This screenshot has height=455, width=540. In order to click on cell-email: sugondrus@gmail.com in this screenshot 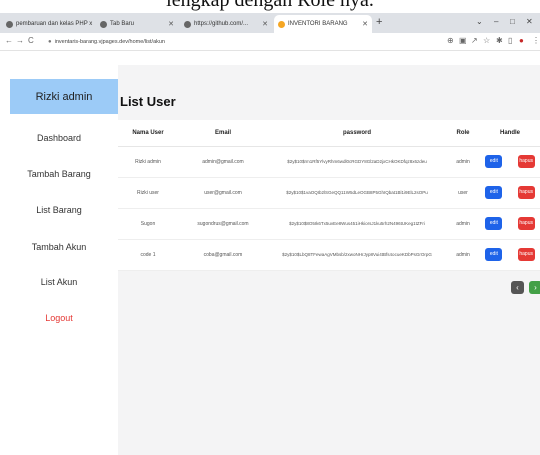, I will do `click(223, 224)`.